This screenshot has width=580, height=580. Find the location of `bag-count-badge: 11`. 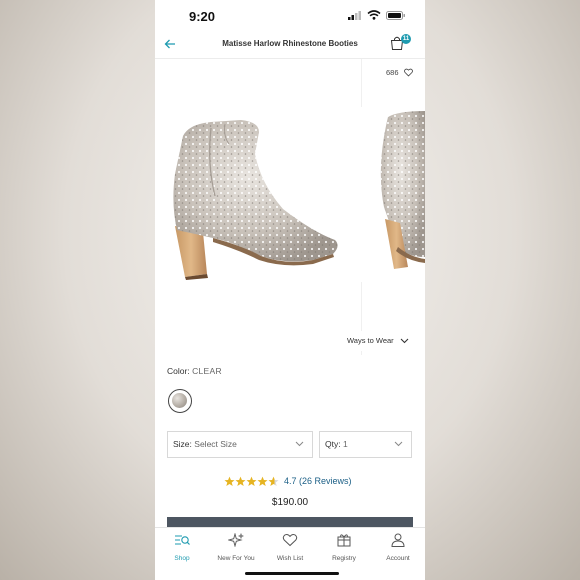

bag-count-badge: 11 is located at coordinates (406, 39).